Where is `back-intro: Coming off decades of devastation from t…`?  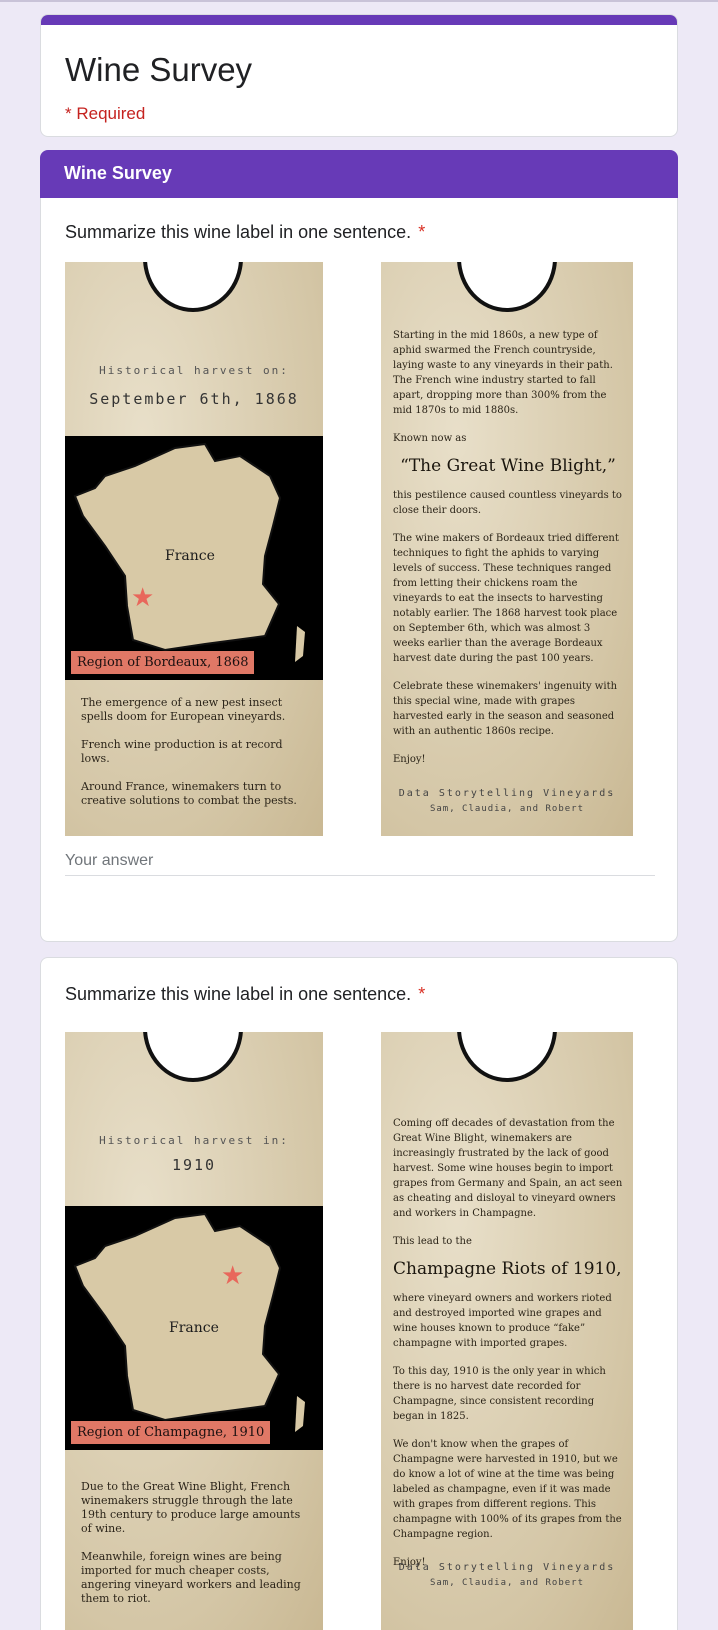
back-intro: Coming off decades of devastation from t… is located at coordinates (508, 1168).